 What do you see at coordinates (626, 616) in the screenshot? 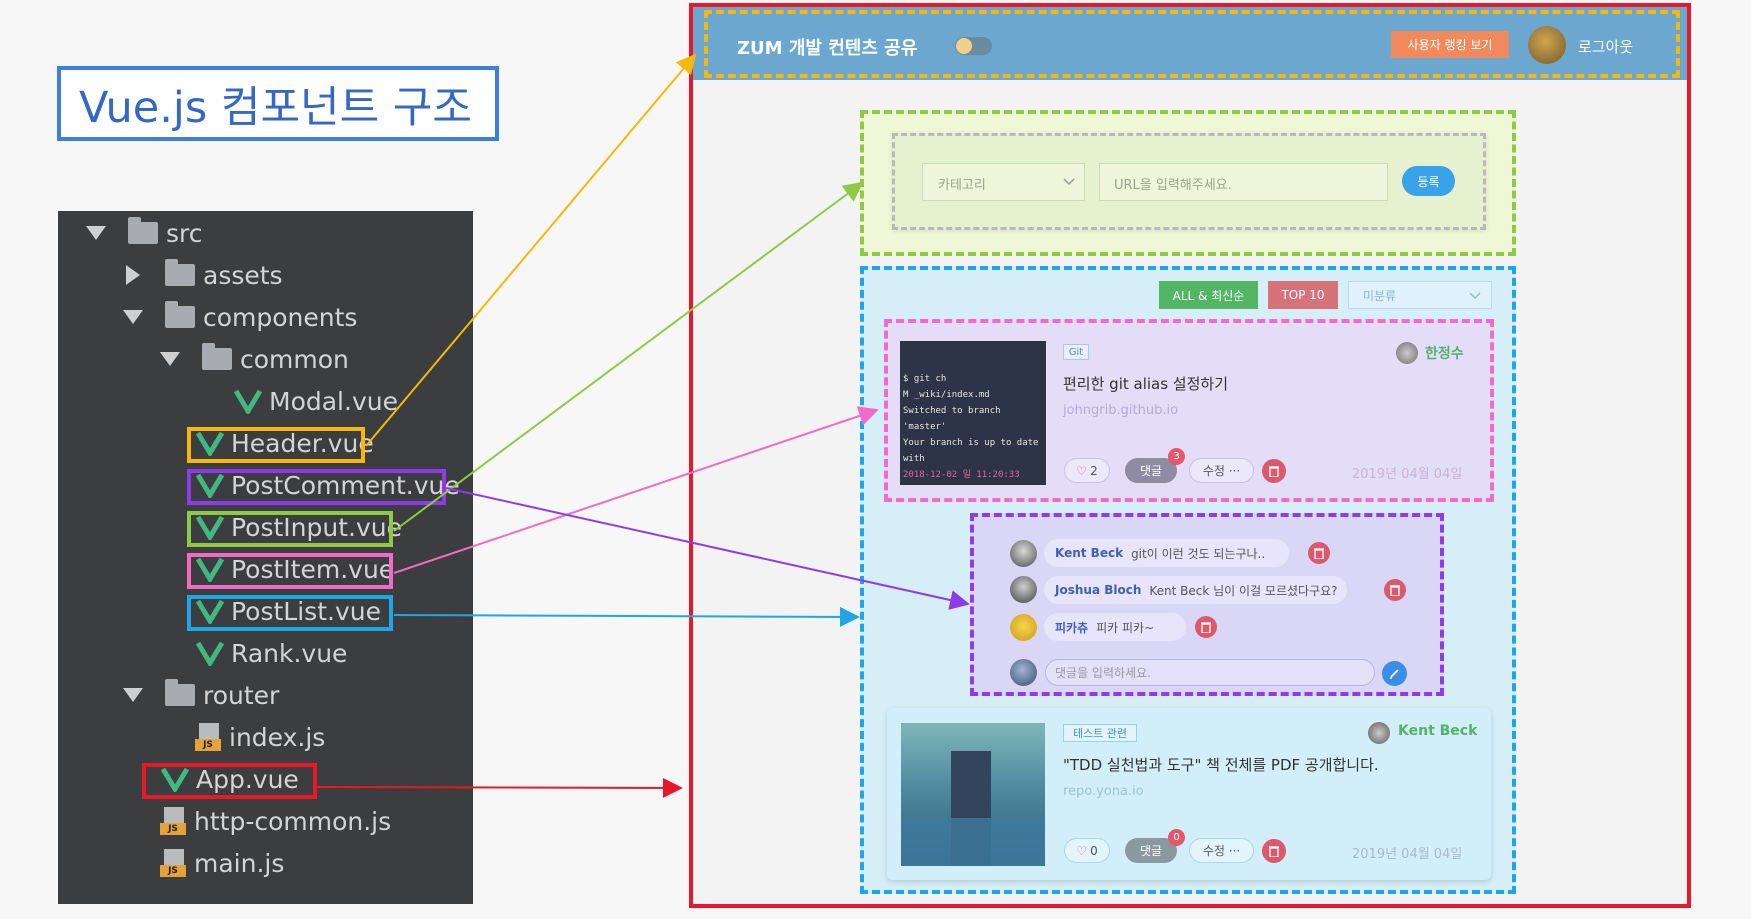
I see `arrow-post-list` at bounding box center [626, 616].